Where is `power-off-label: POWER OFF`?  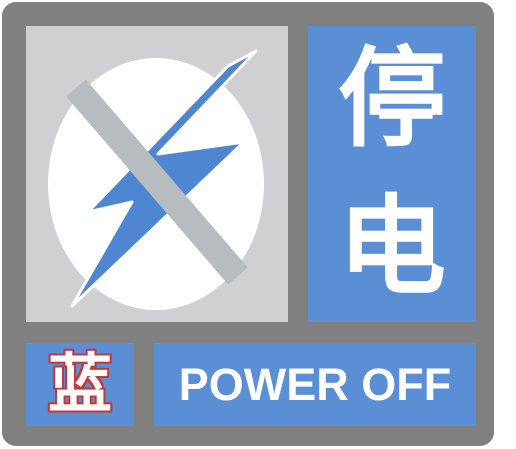
power-off-label: POWER OFF is located at coordinates (315, 384).